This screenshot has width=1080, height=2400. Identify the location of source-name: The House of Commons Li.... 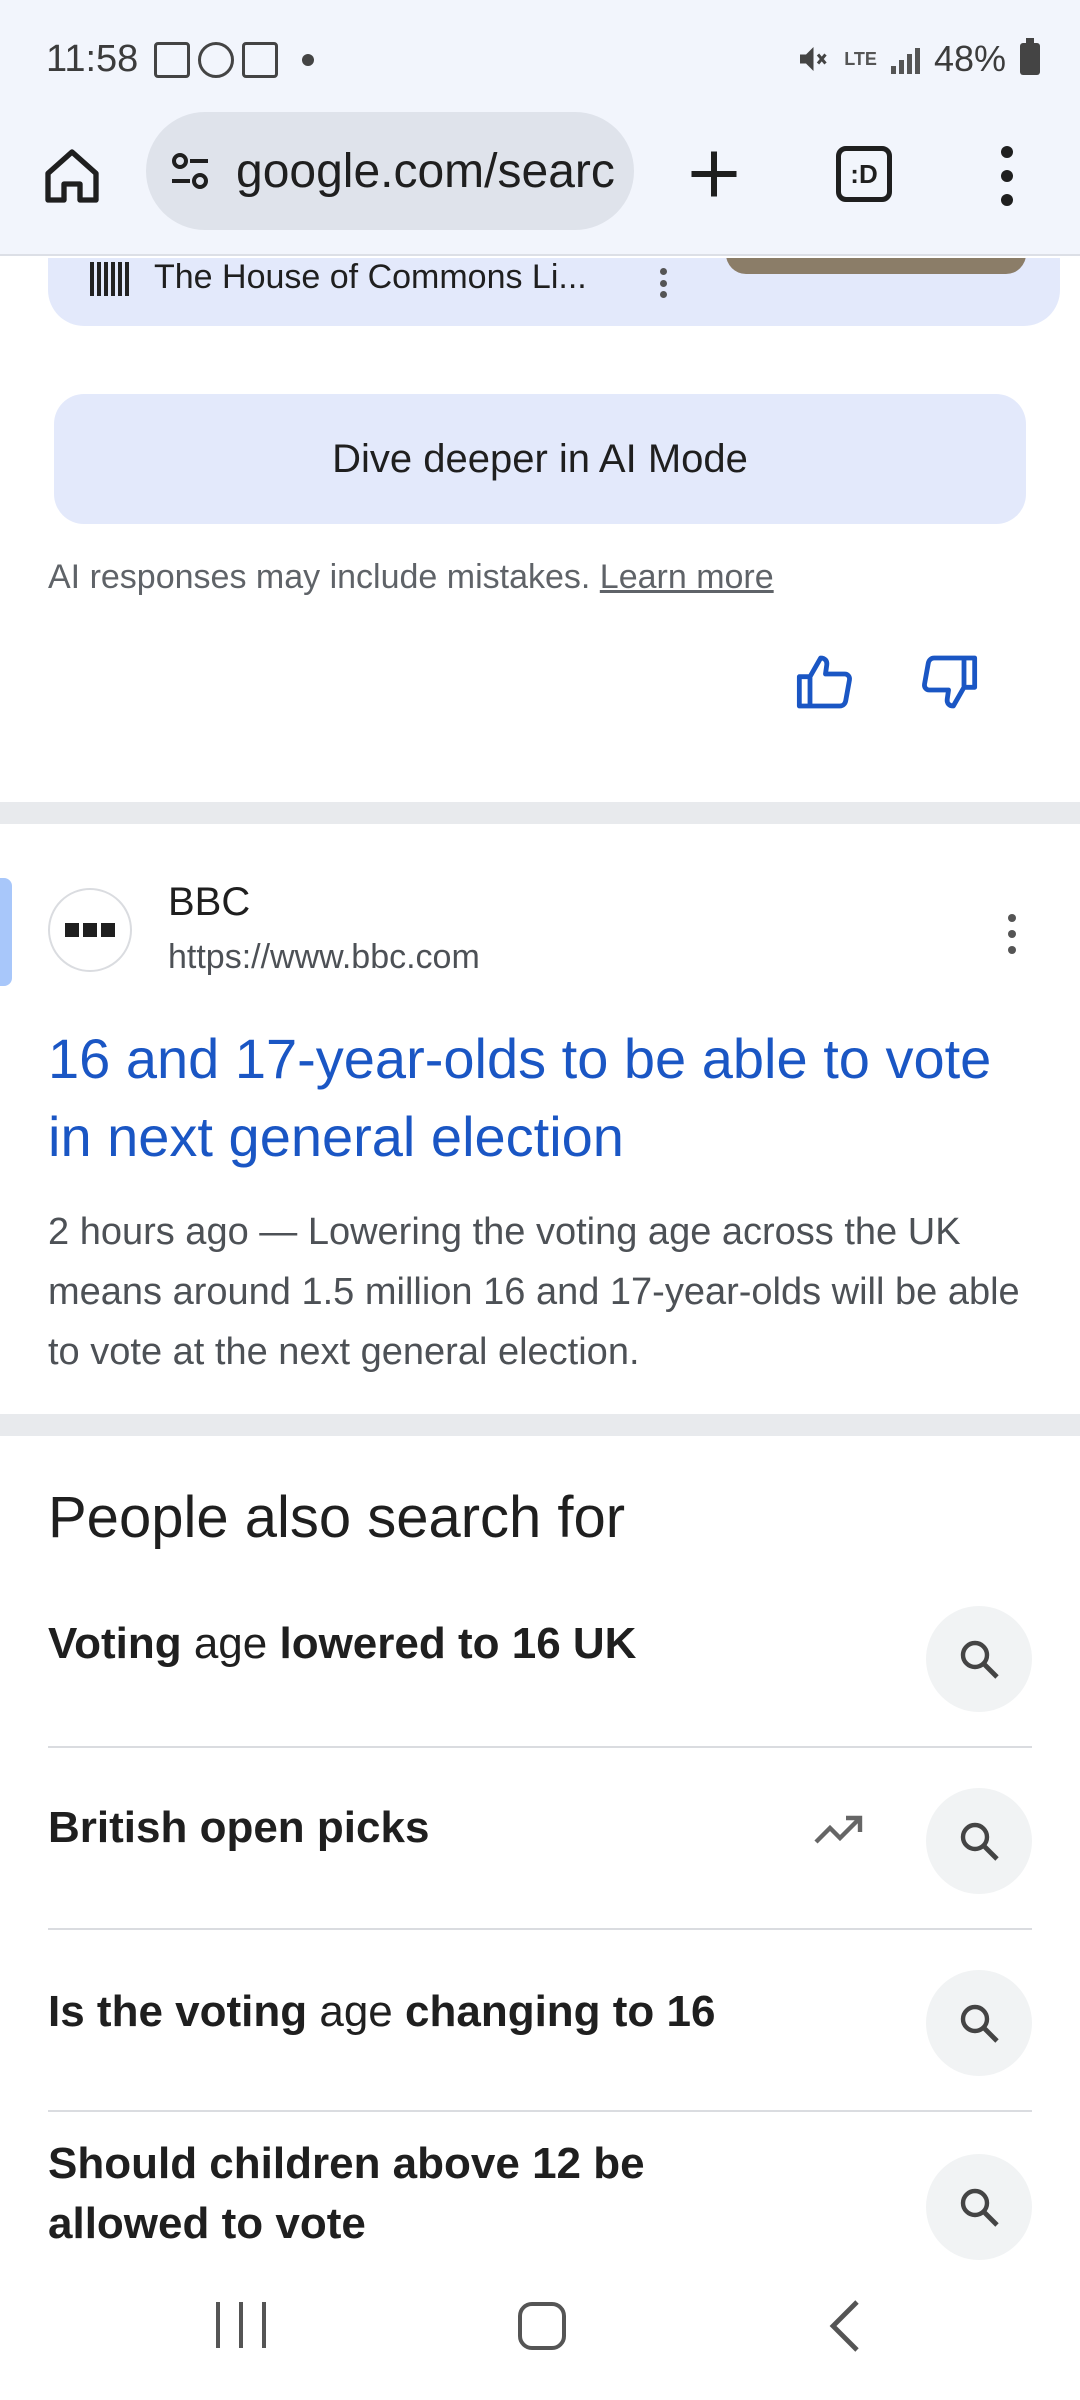
(370, 277).